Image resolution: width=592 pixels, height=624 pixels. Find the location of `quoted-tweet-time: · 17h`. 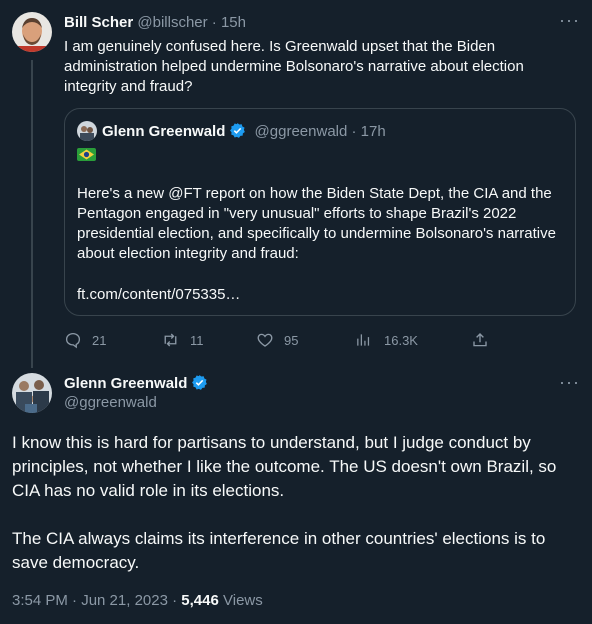

quoted-tweet-time: · 17h is located at coordinates (369, 131).